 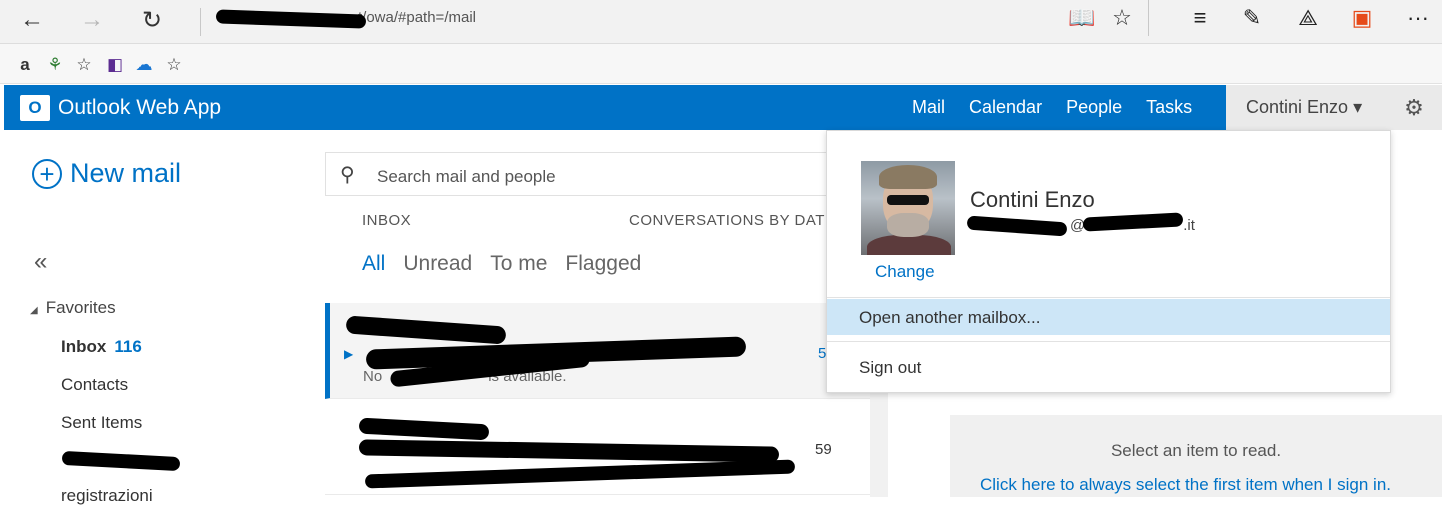 I want to click on expand-triangle-icon: ◢, so click(x=34, y=310).